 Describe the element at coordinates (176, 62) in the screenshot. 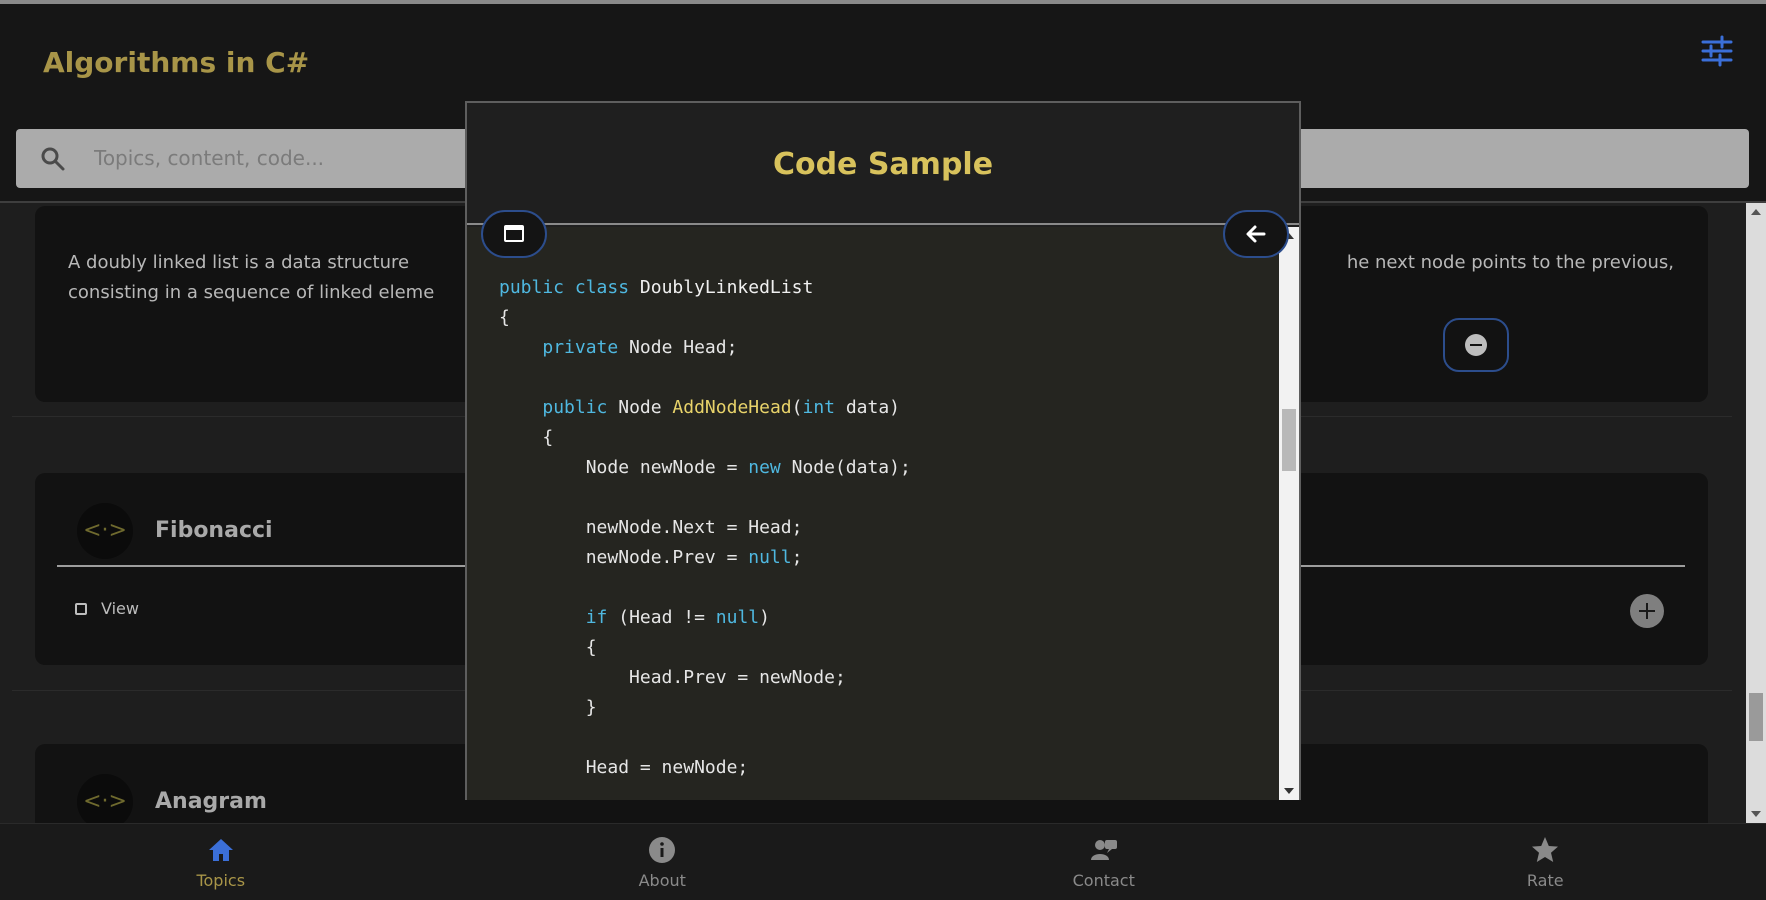

I see `app-title: Algorithms in C#` at that location.